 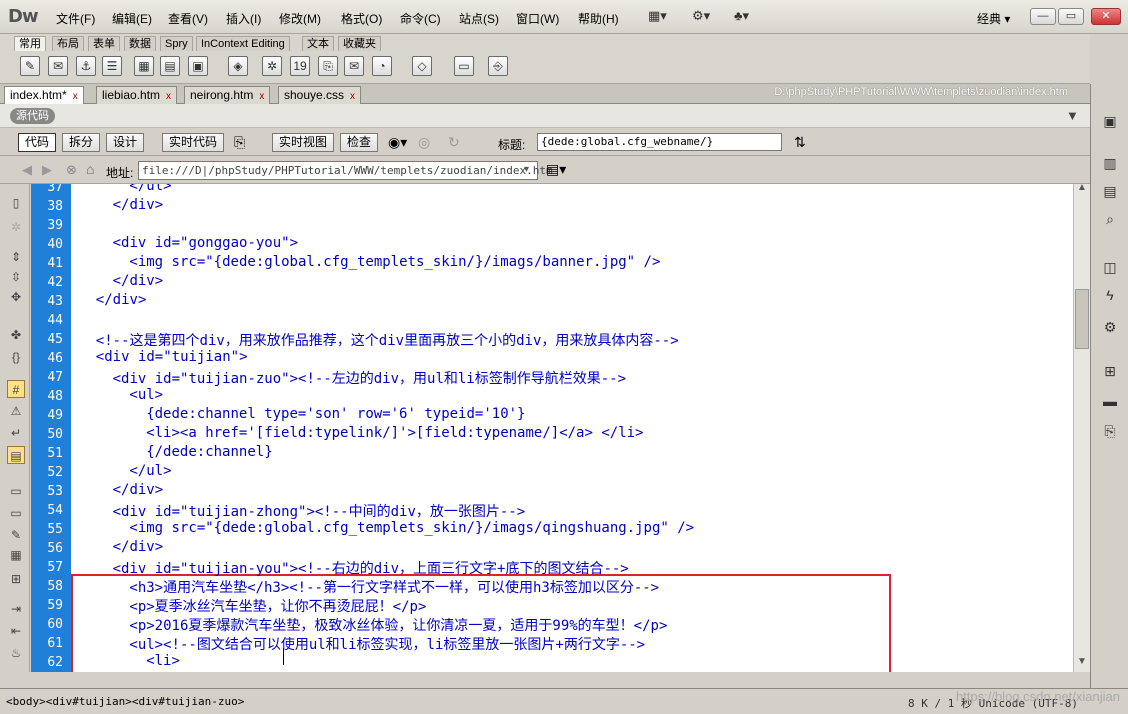 I want to click on select-parent-tag-icon: ✤, so click(x=16, y=335).